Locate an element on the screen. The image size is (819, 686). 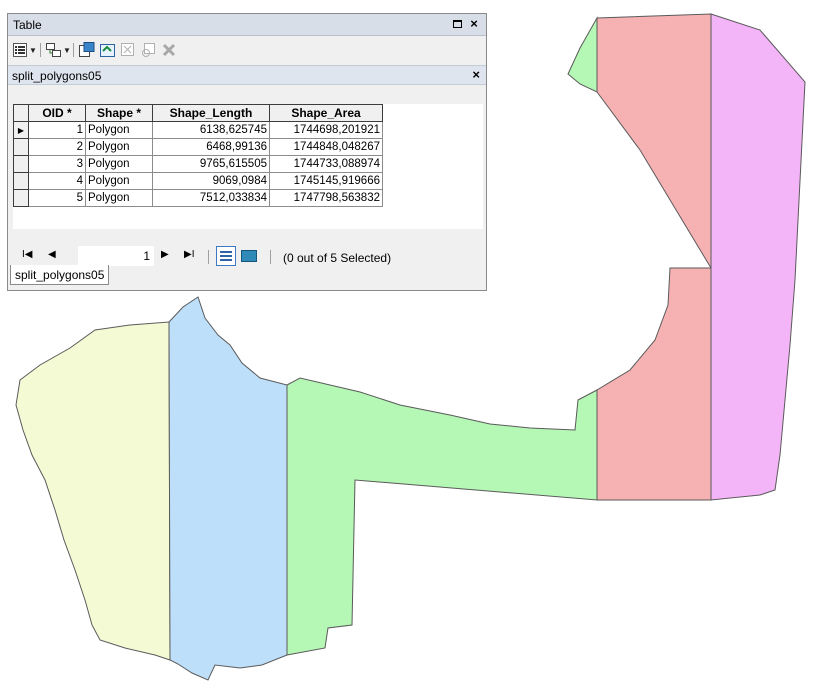
shape-length-cell: 9765,615505 is located at coordinates (211, 164).